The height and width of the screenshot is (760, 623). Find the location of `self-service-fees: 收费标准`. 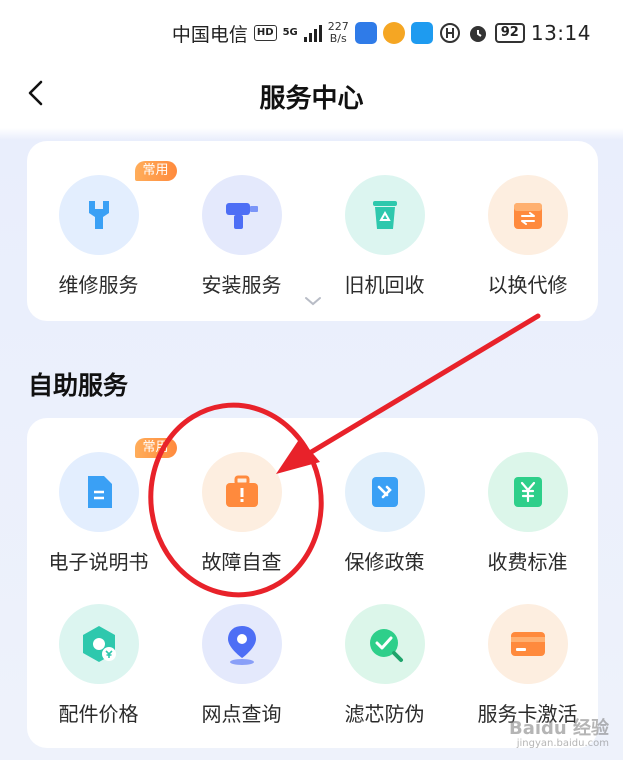

self-service-fees: 收费标准 is located at coordinates (527, 513).